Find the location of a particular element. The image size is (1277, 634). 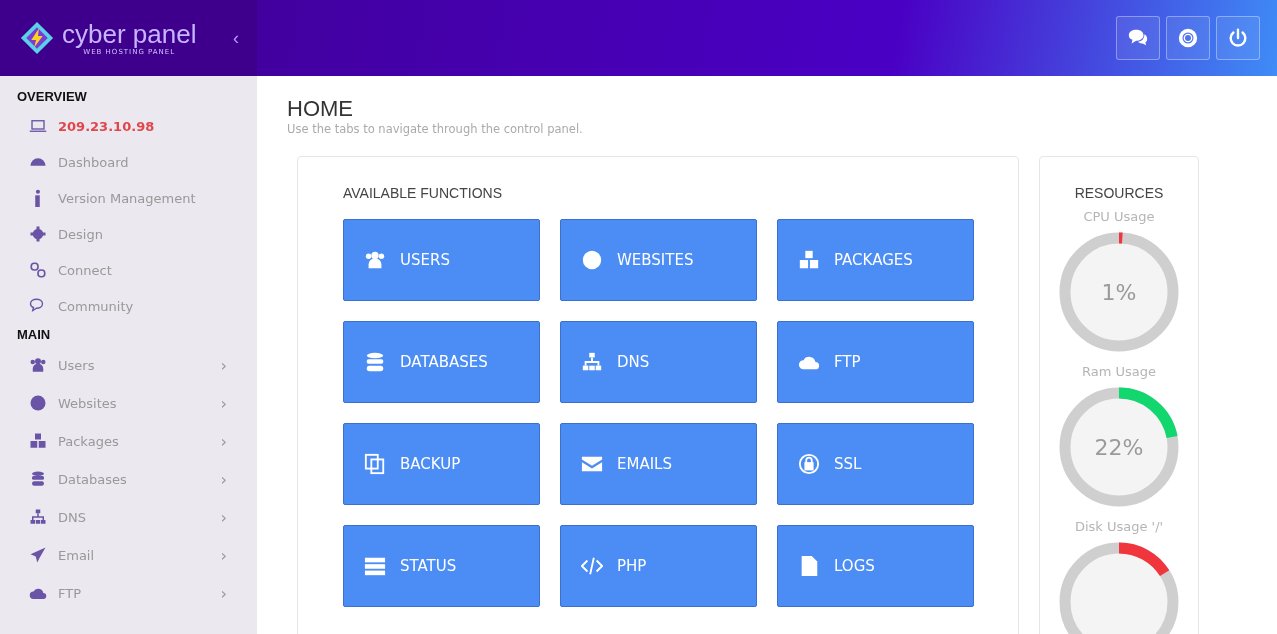

help-button is located at coordinates (1188, 38).